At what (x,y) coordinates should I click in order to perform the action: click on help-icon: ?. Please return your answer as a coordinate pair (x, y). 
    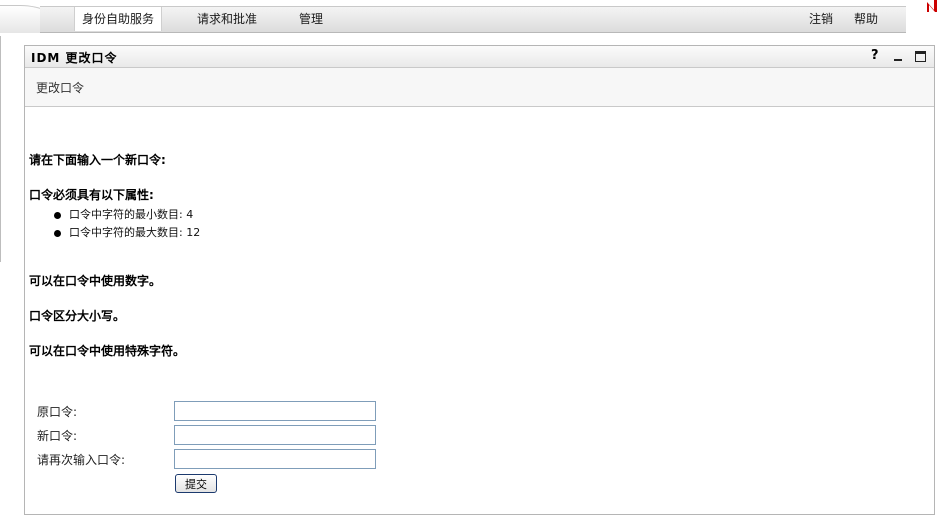
    Looking at the image, I should click on (875, 56).